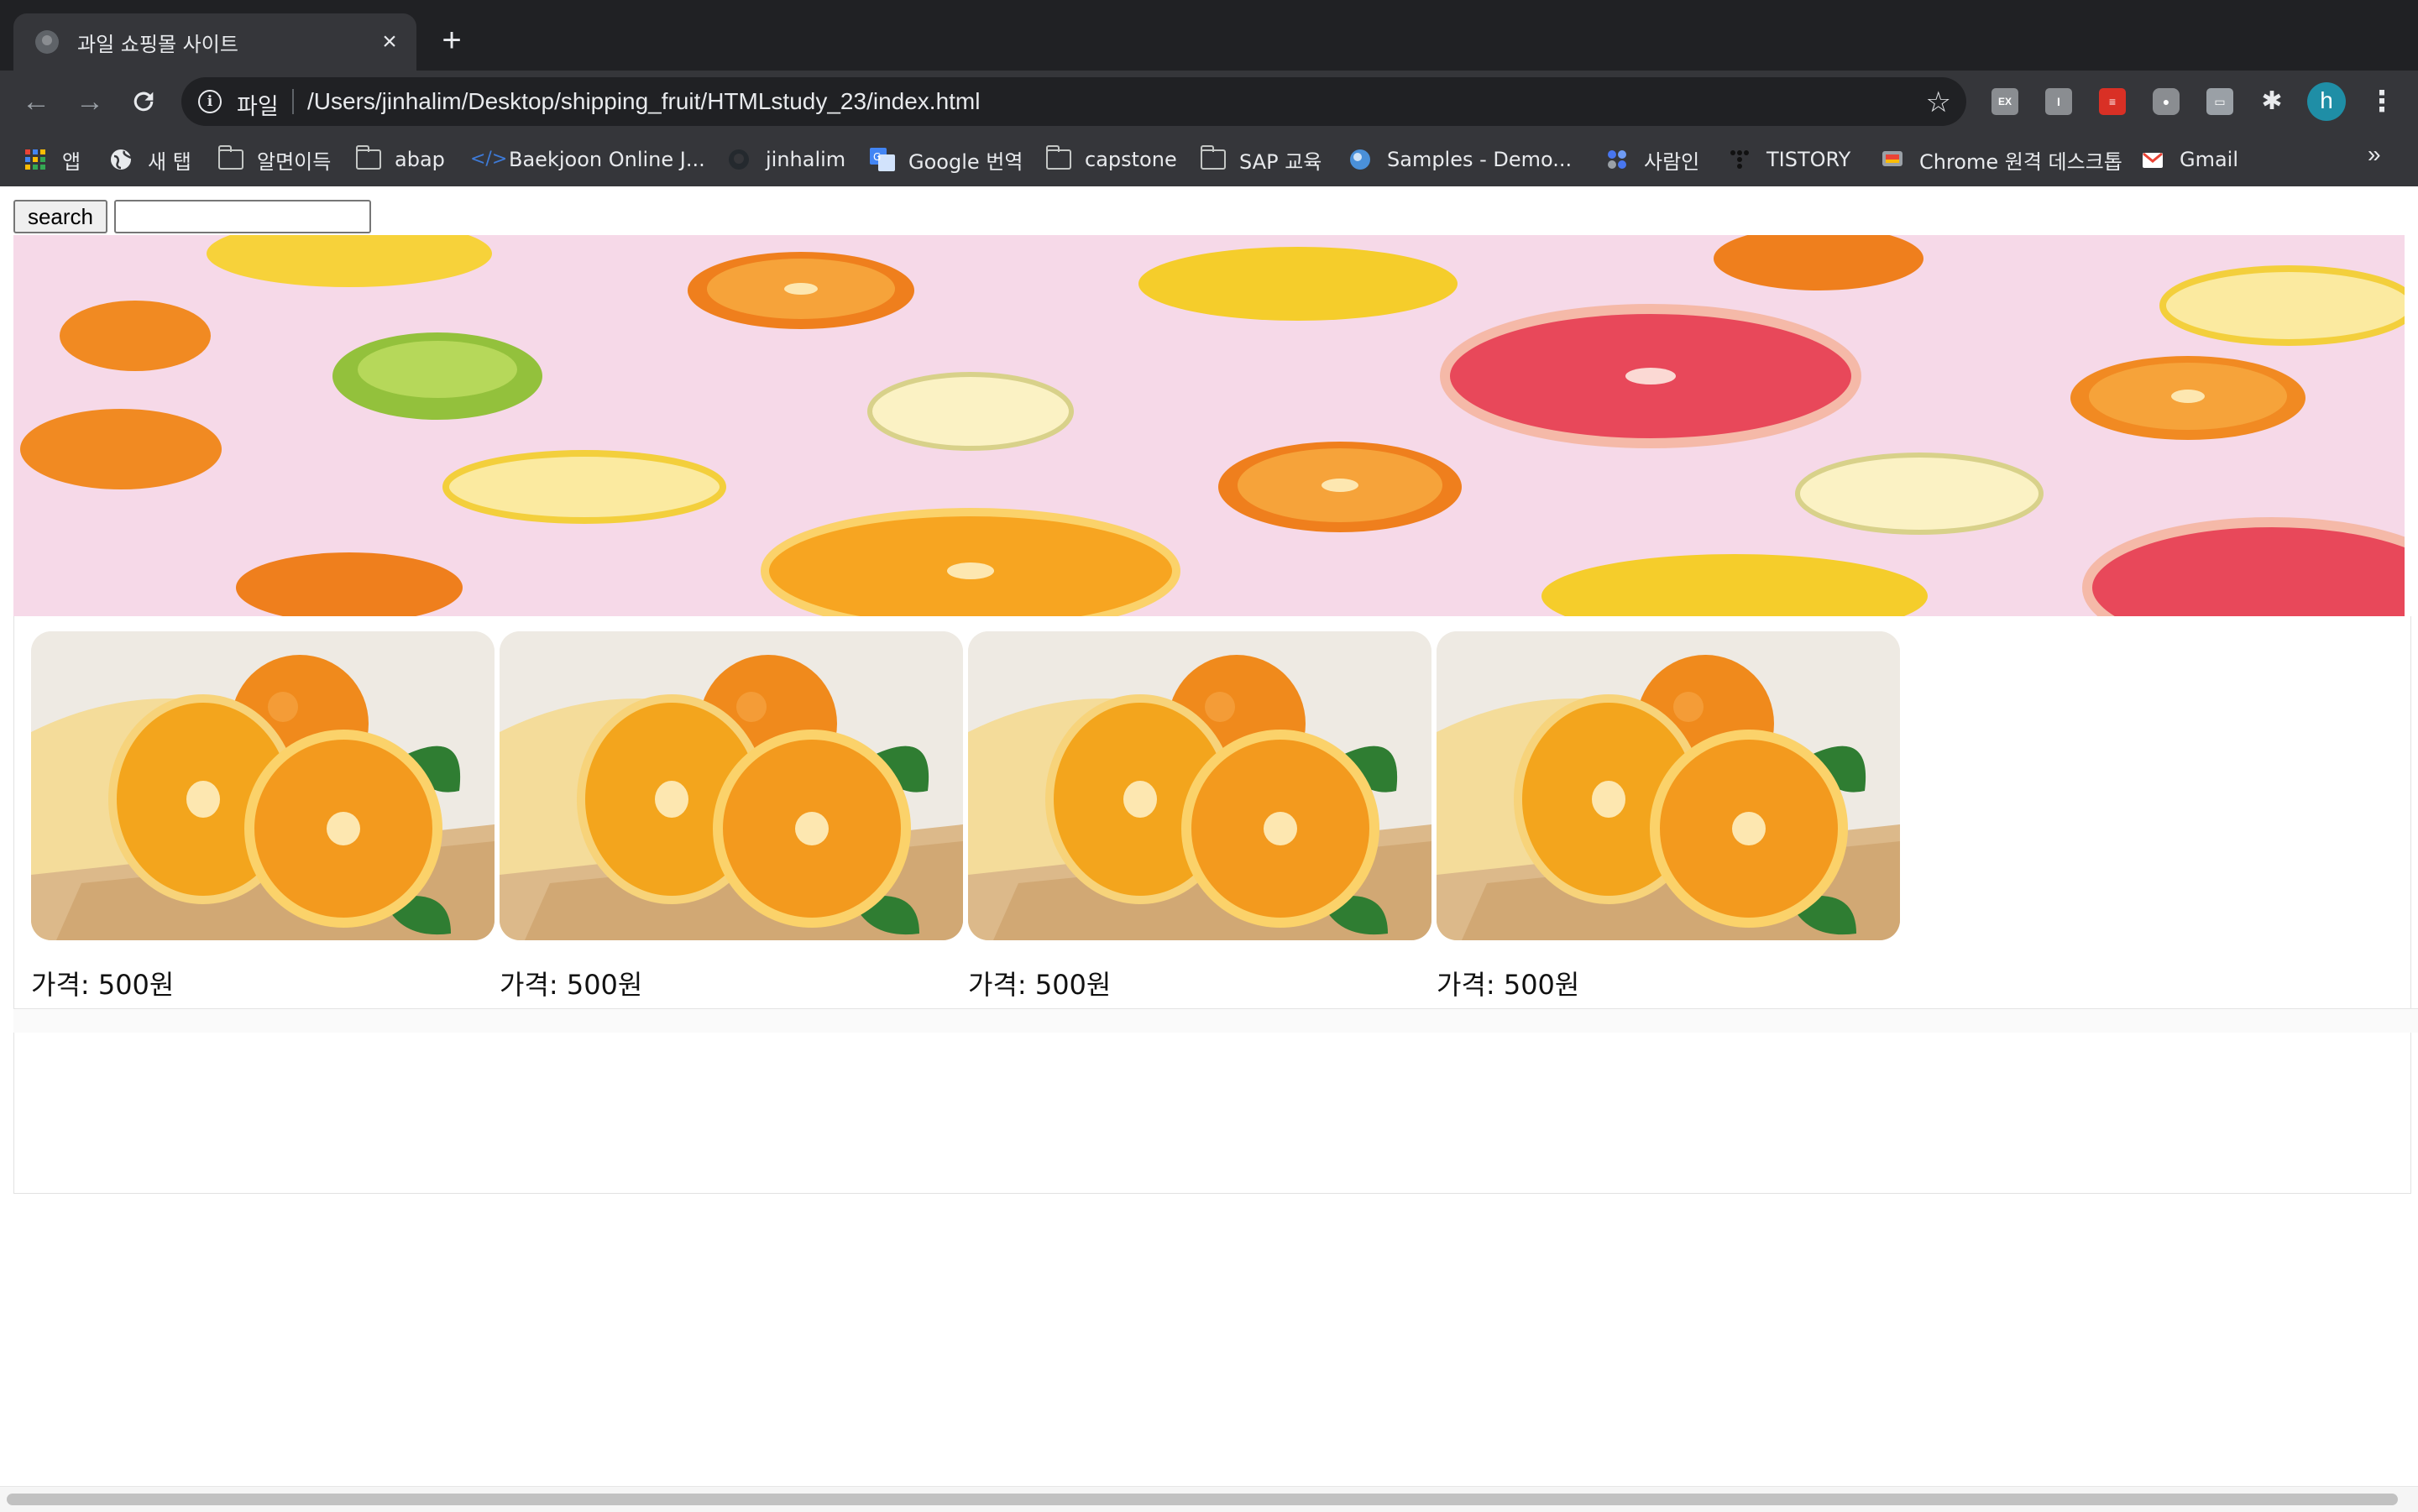  Describe the element at coordinates (2374, 154) in the screenshot. I see `bookmarks-overflow-chevron-icon: »` at that location.